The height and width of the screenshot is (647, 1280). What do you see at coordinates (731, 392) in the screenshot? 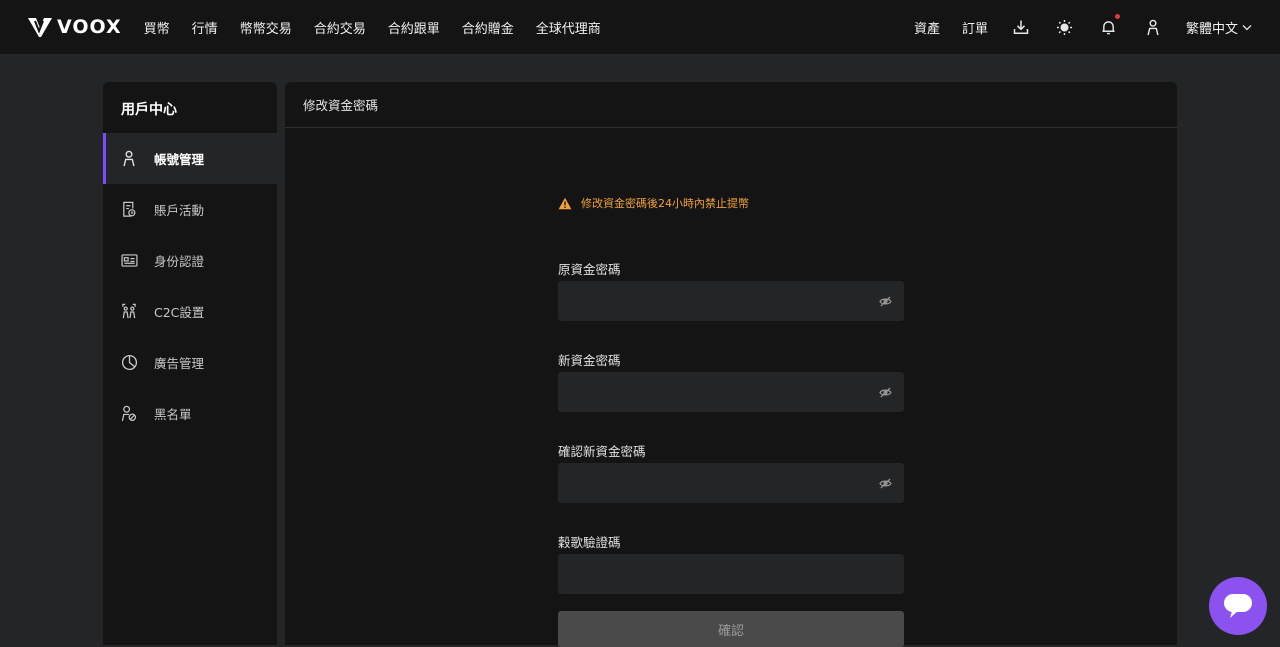
I see `new-fund-password-input` at bounding box center [731, 392].